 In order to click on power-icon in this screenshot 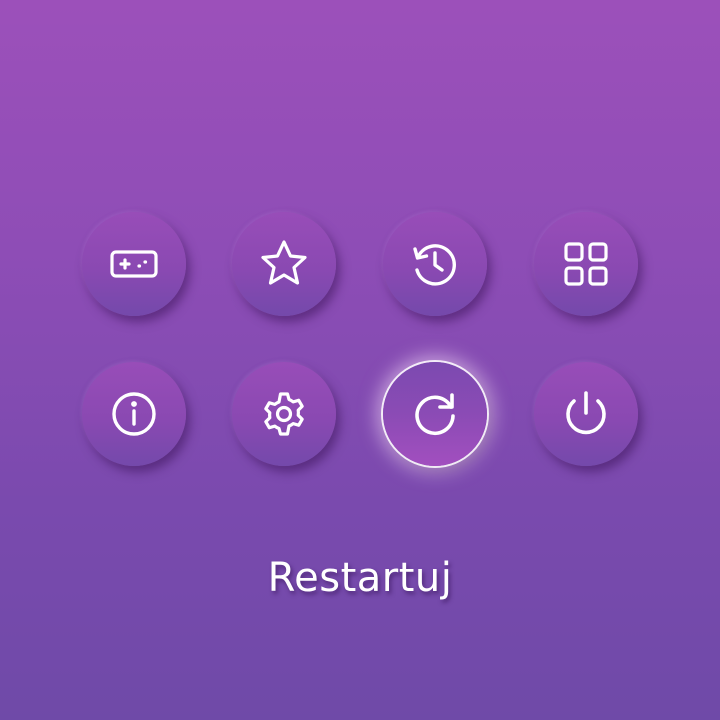, I will do `click(586, 414)`.